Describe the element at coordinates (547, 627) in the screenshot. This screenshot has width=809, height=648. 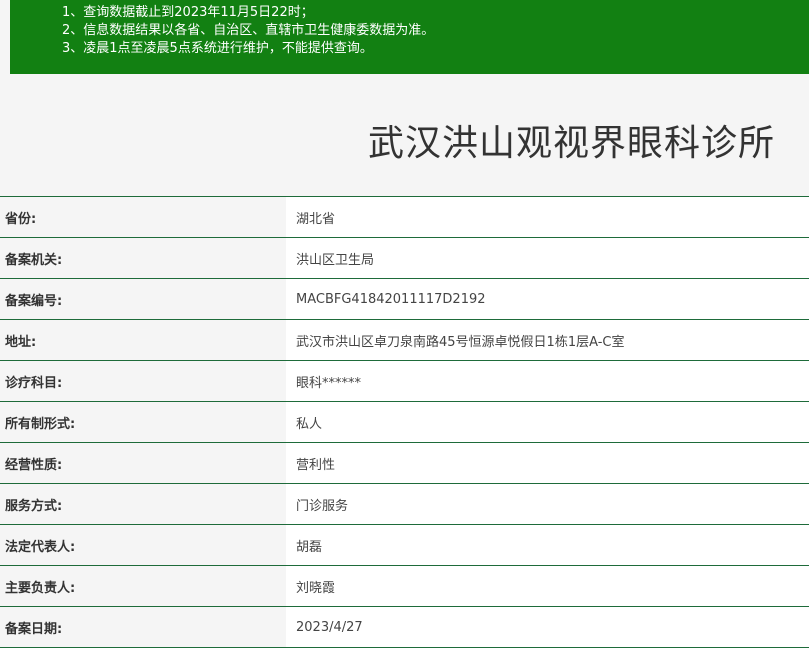
I see `row-value: 2023/4/27` at that location.